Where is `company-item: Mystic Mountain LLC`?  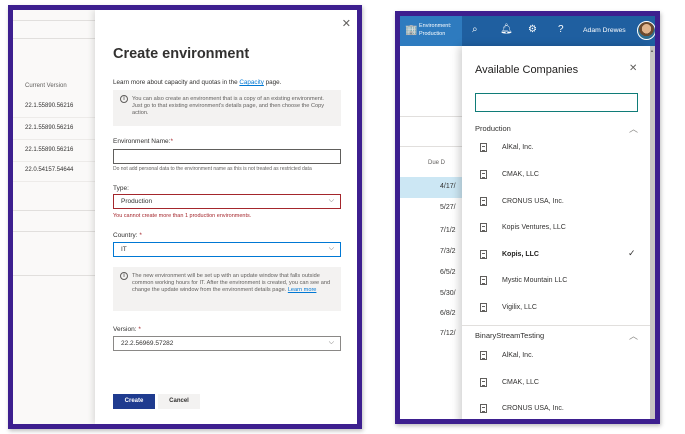
company-item: Mystic Mountain LLC is located at coordinates (556, 283).